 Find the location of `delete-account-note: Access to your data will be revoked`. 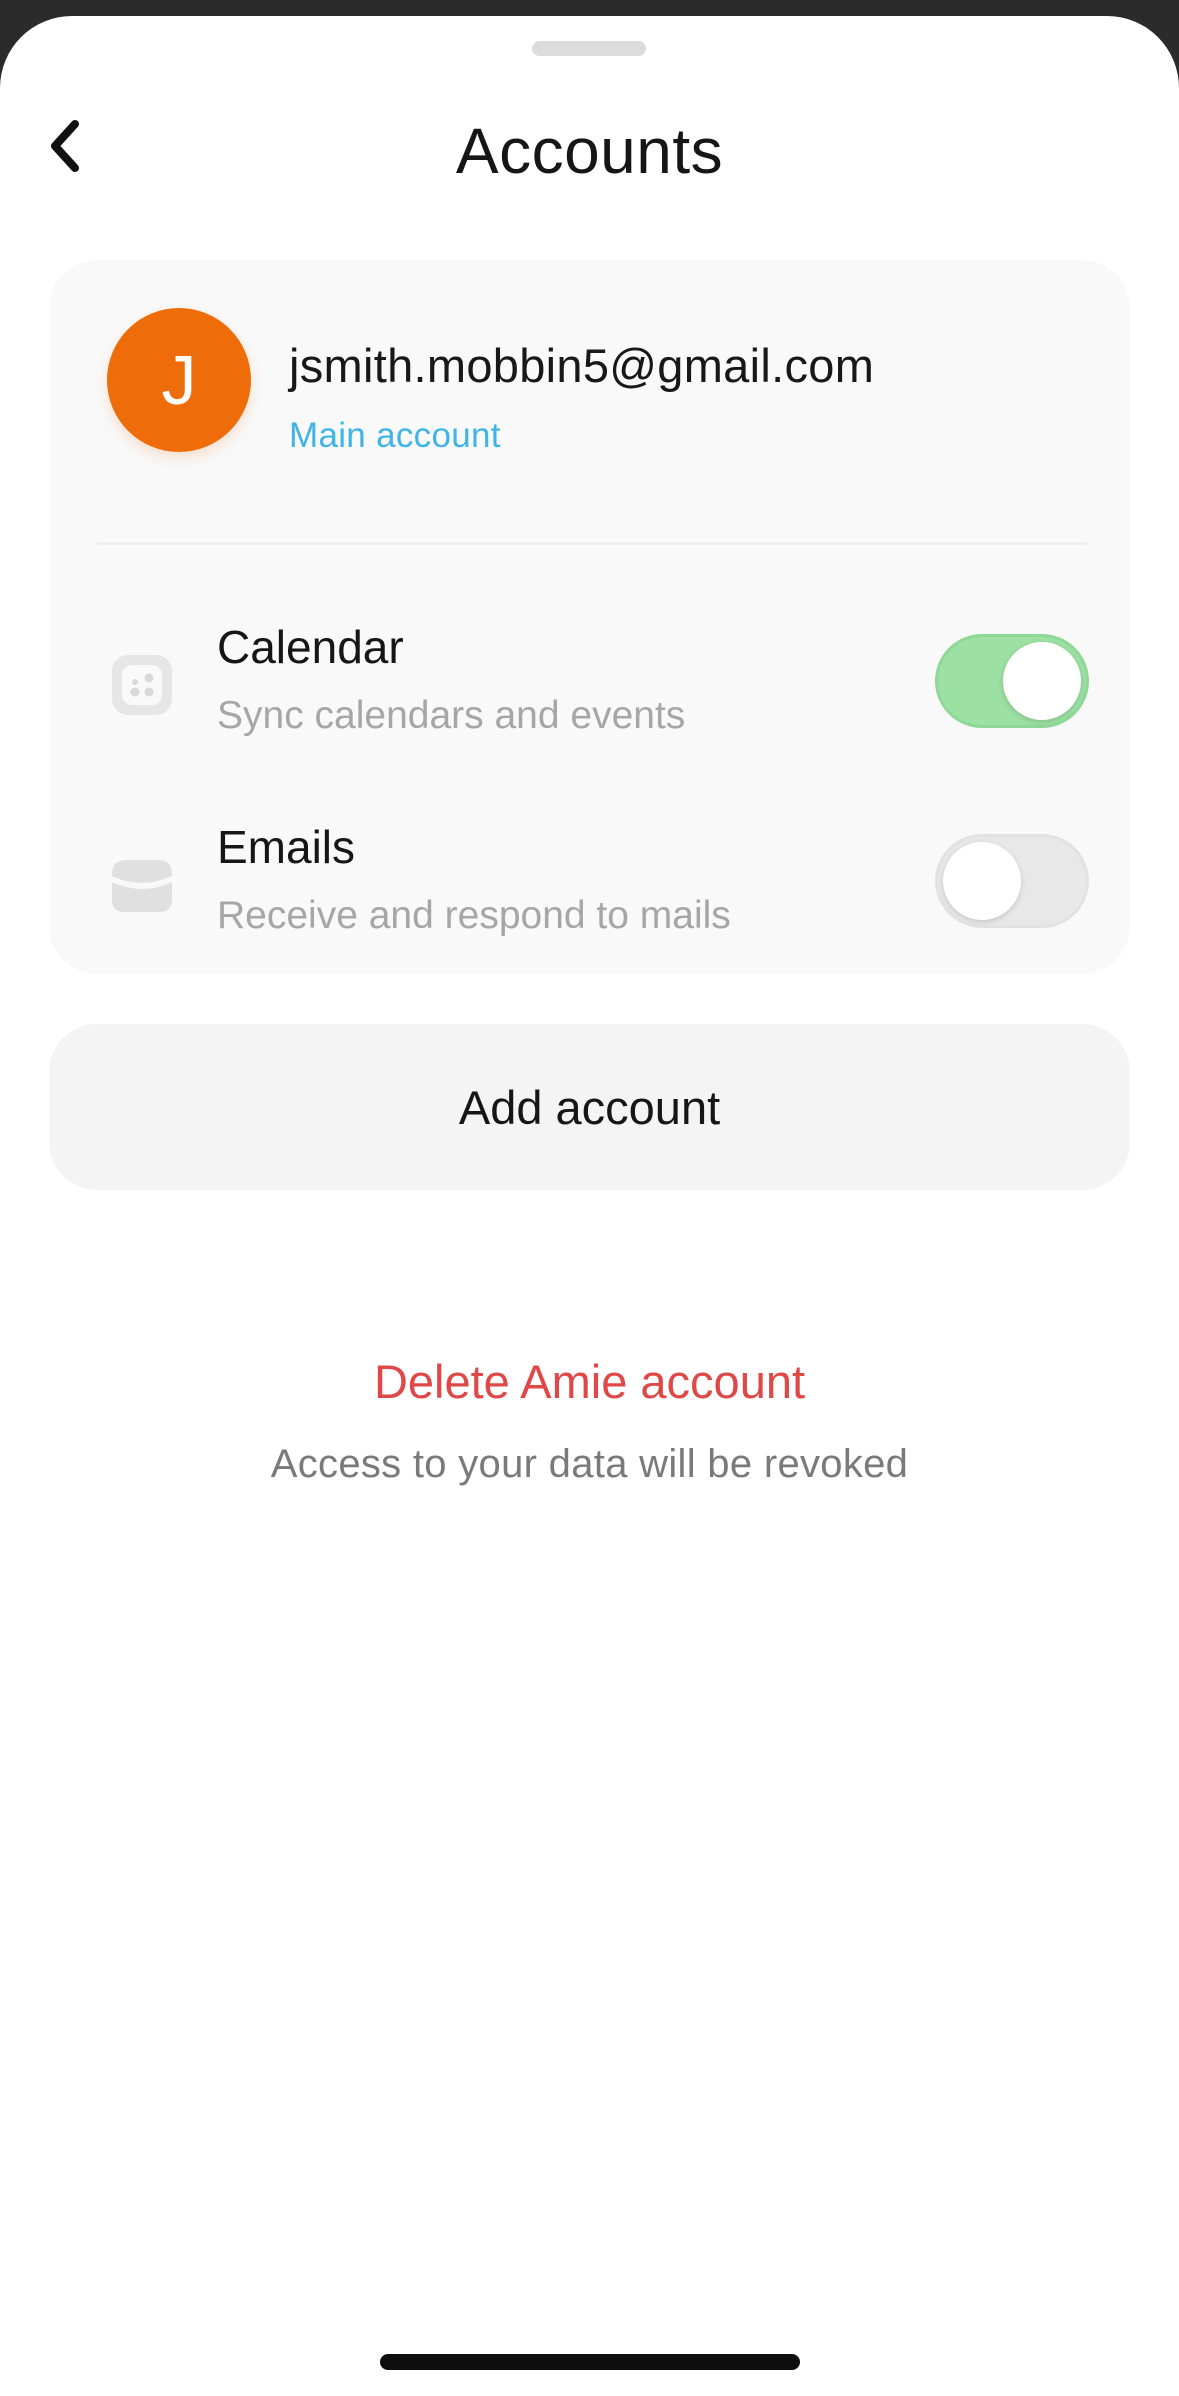

delete-account-note: Access to your data will be revoked is located at coordinates (589, 1464).